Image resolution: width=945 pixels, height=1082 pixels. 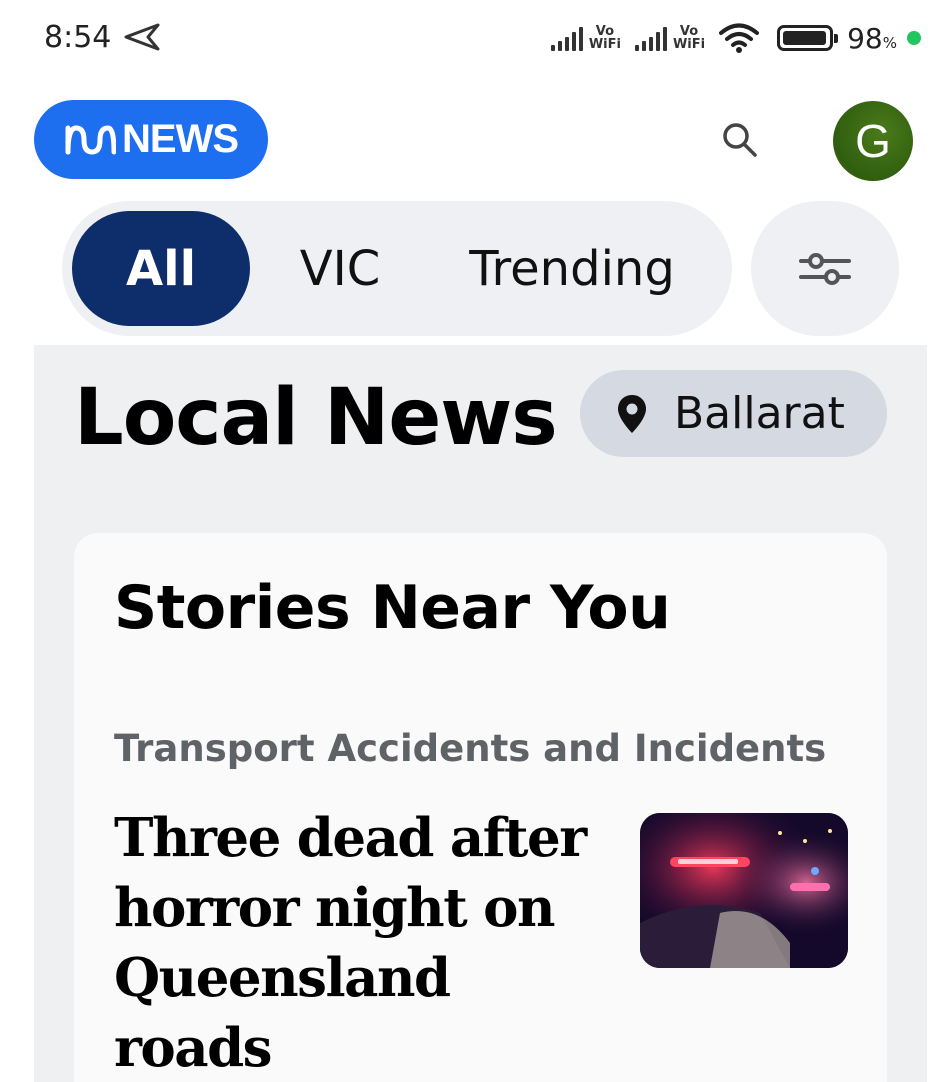 I want to click on page-title: Local News, so click(x=316, y=418).